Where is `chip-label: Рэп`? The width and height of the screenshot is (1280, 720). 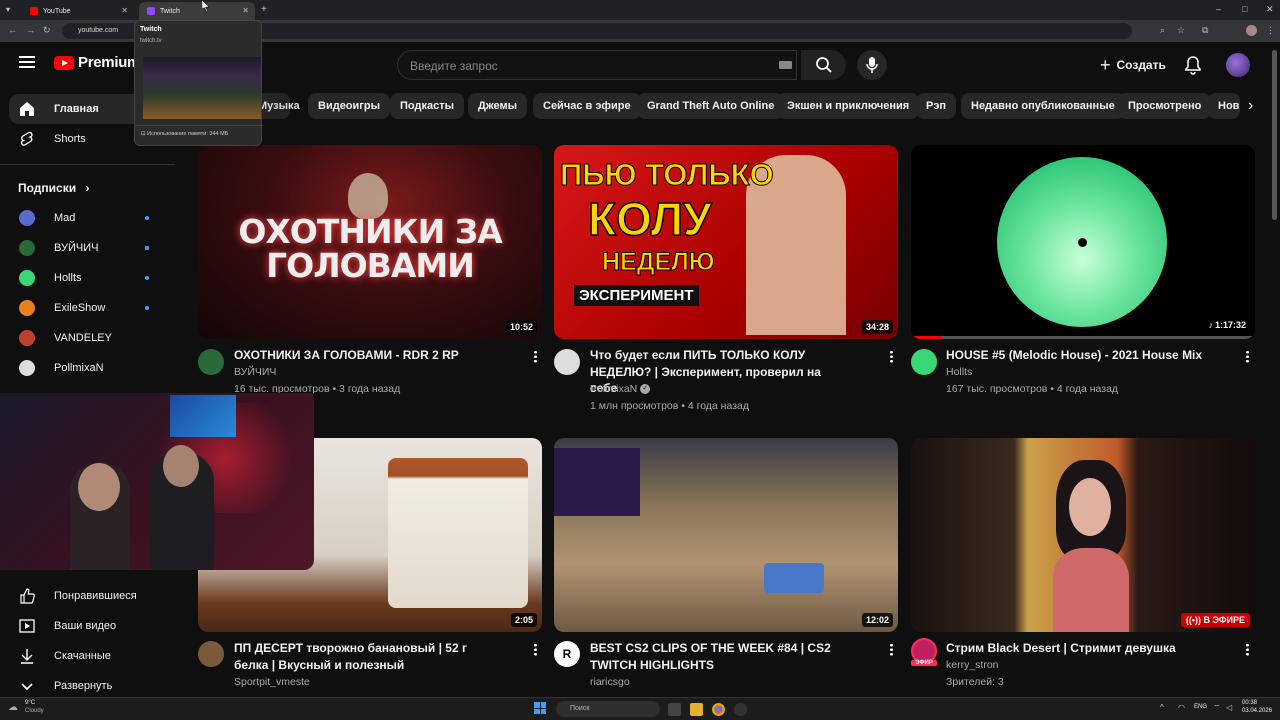
chip-label: Рэп is located at coordinates (936, 106).